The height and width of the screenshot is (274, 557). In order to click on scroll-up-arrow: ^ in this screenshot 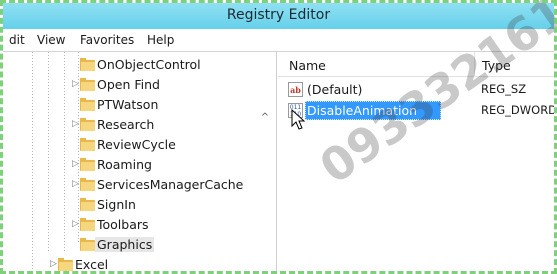, I will do `click(265, 118)`.